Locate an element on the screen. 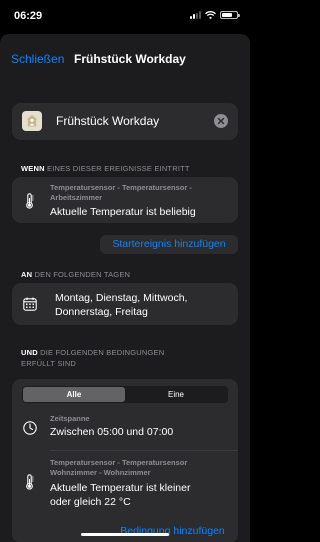  clear-icon is located at coordinates (221, 121).